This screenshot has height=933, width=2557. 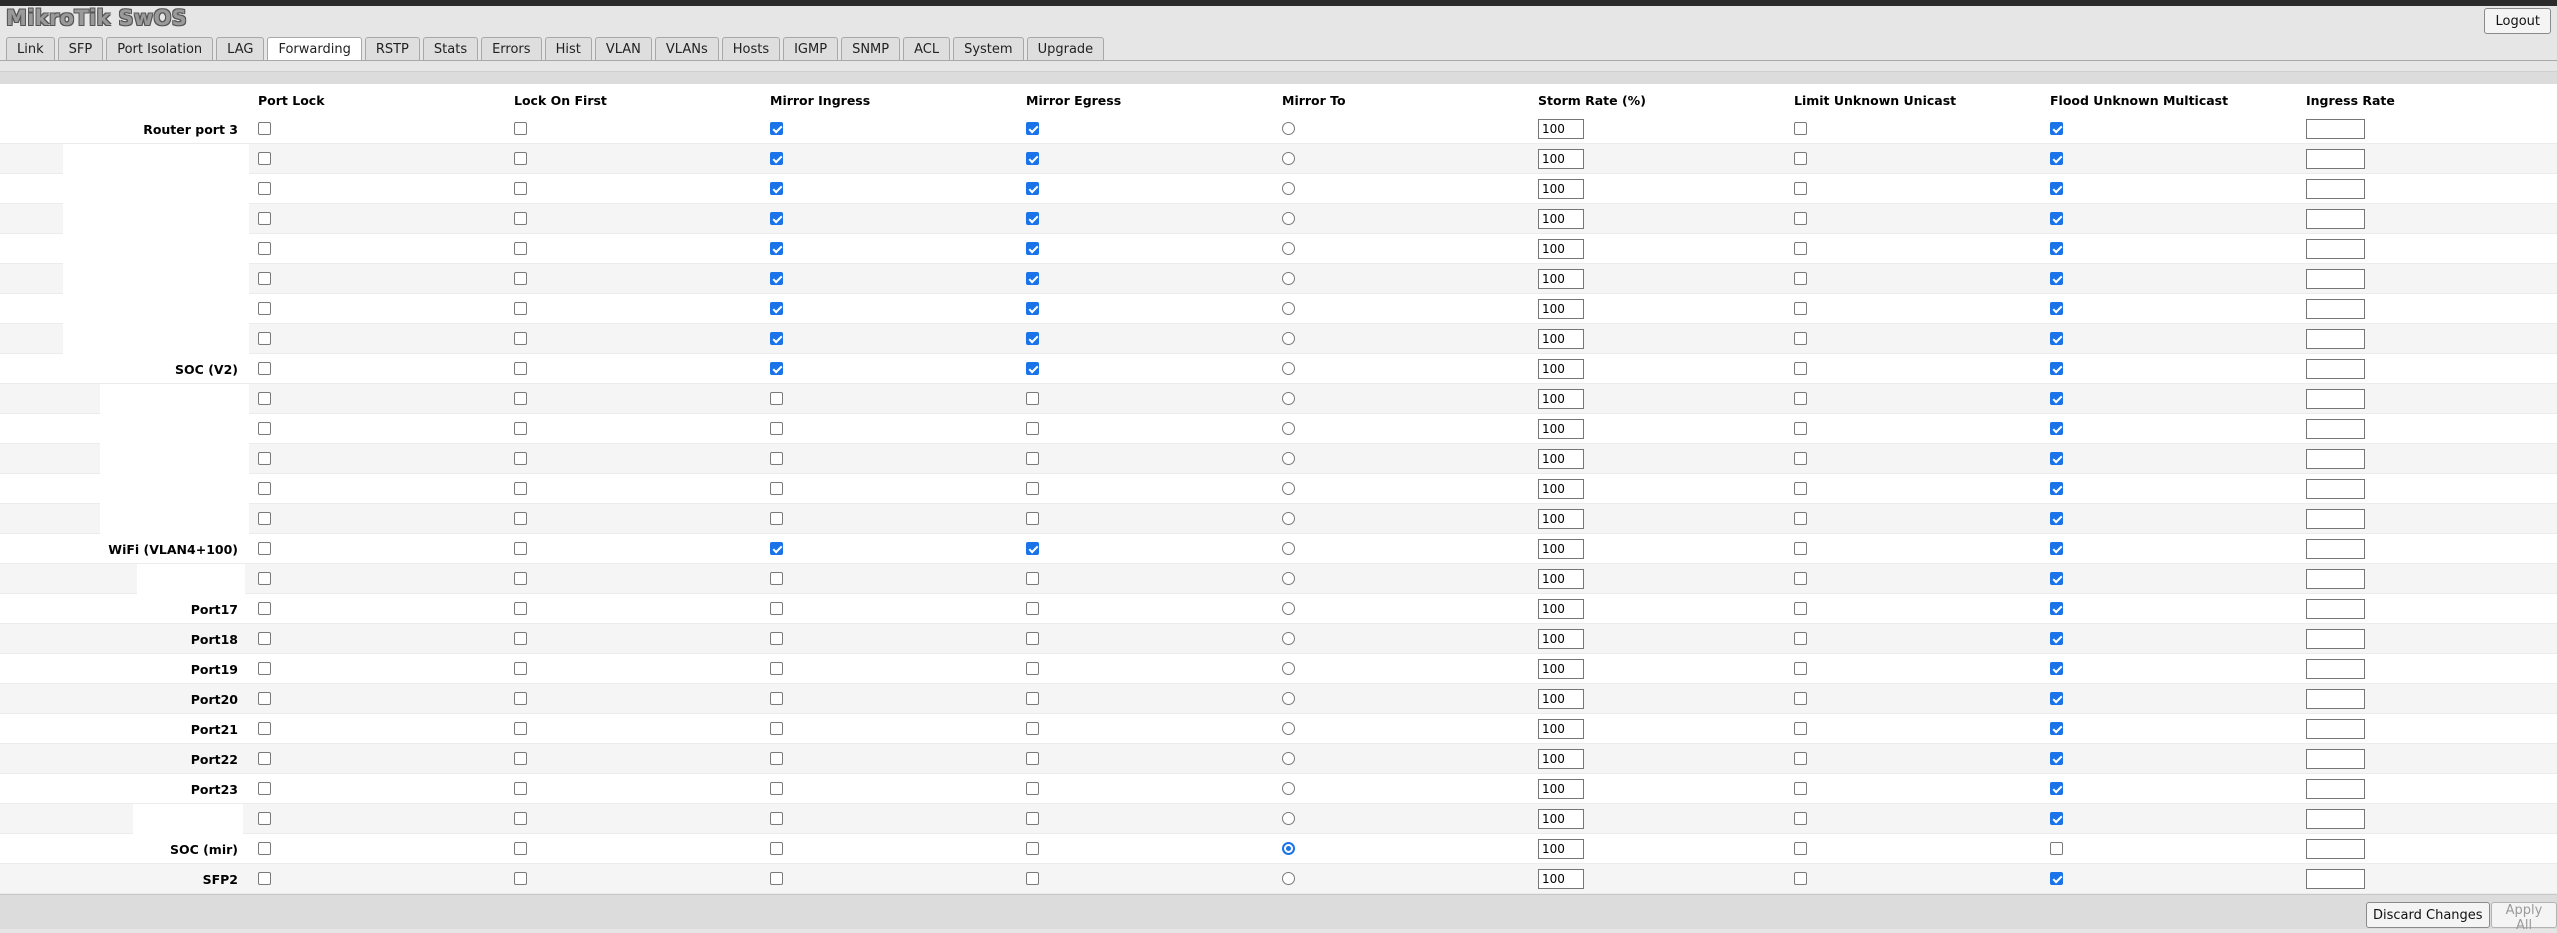 What do you see at coordinates (811, 48) in the screenshot?
I see `tab-igmp: IGMP` at bounding box center [811, 48].